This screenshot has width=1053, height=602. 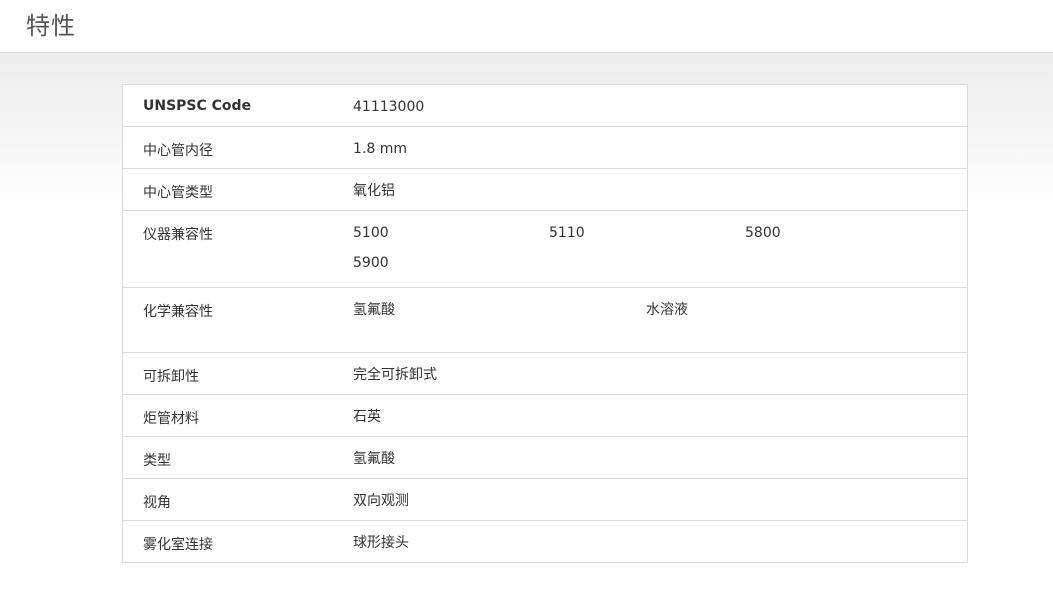 What do you see at coordinates (178, 545) in the screenshot?
I see `property-label: 雾化室连接` at bounding box center [178, 545].